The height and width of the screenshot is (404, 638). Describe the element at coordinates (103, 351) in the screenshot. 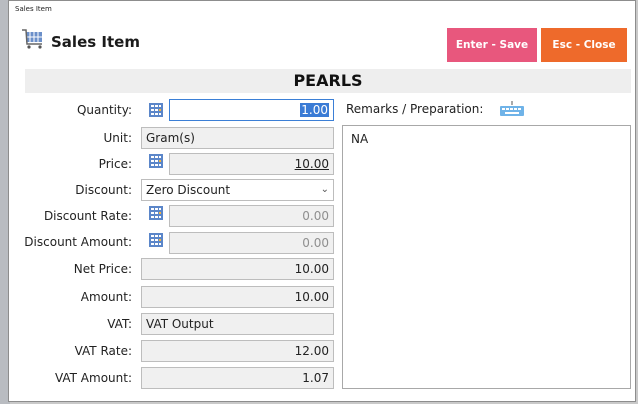

I see `vat-rate-label: VAT Rate:` at that location.